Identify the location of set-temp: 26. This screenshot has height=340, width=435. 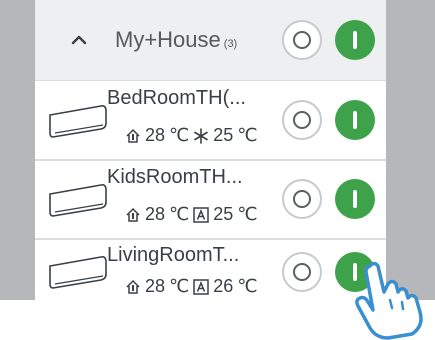
(223, 286).